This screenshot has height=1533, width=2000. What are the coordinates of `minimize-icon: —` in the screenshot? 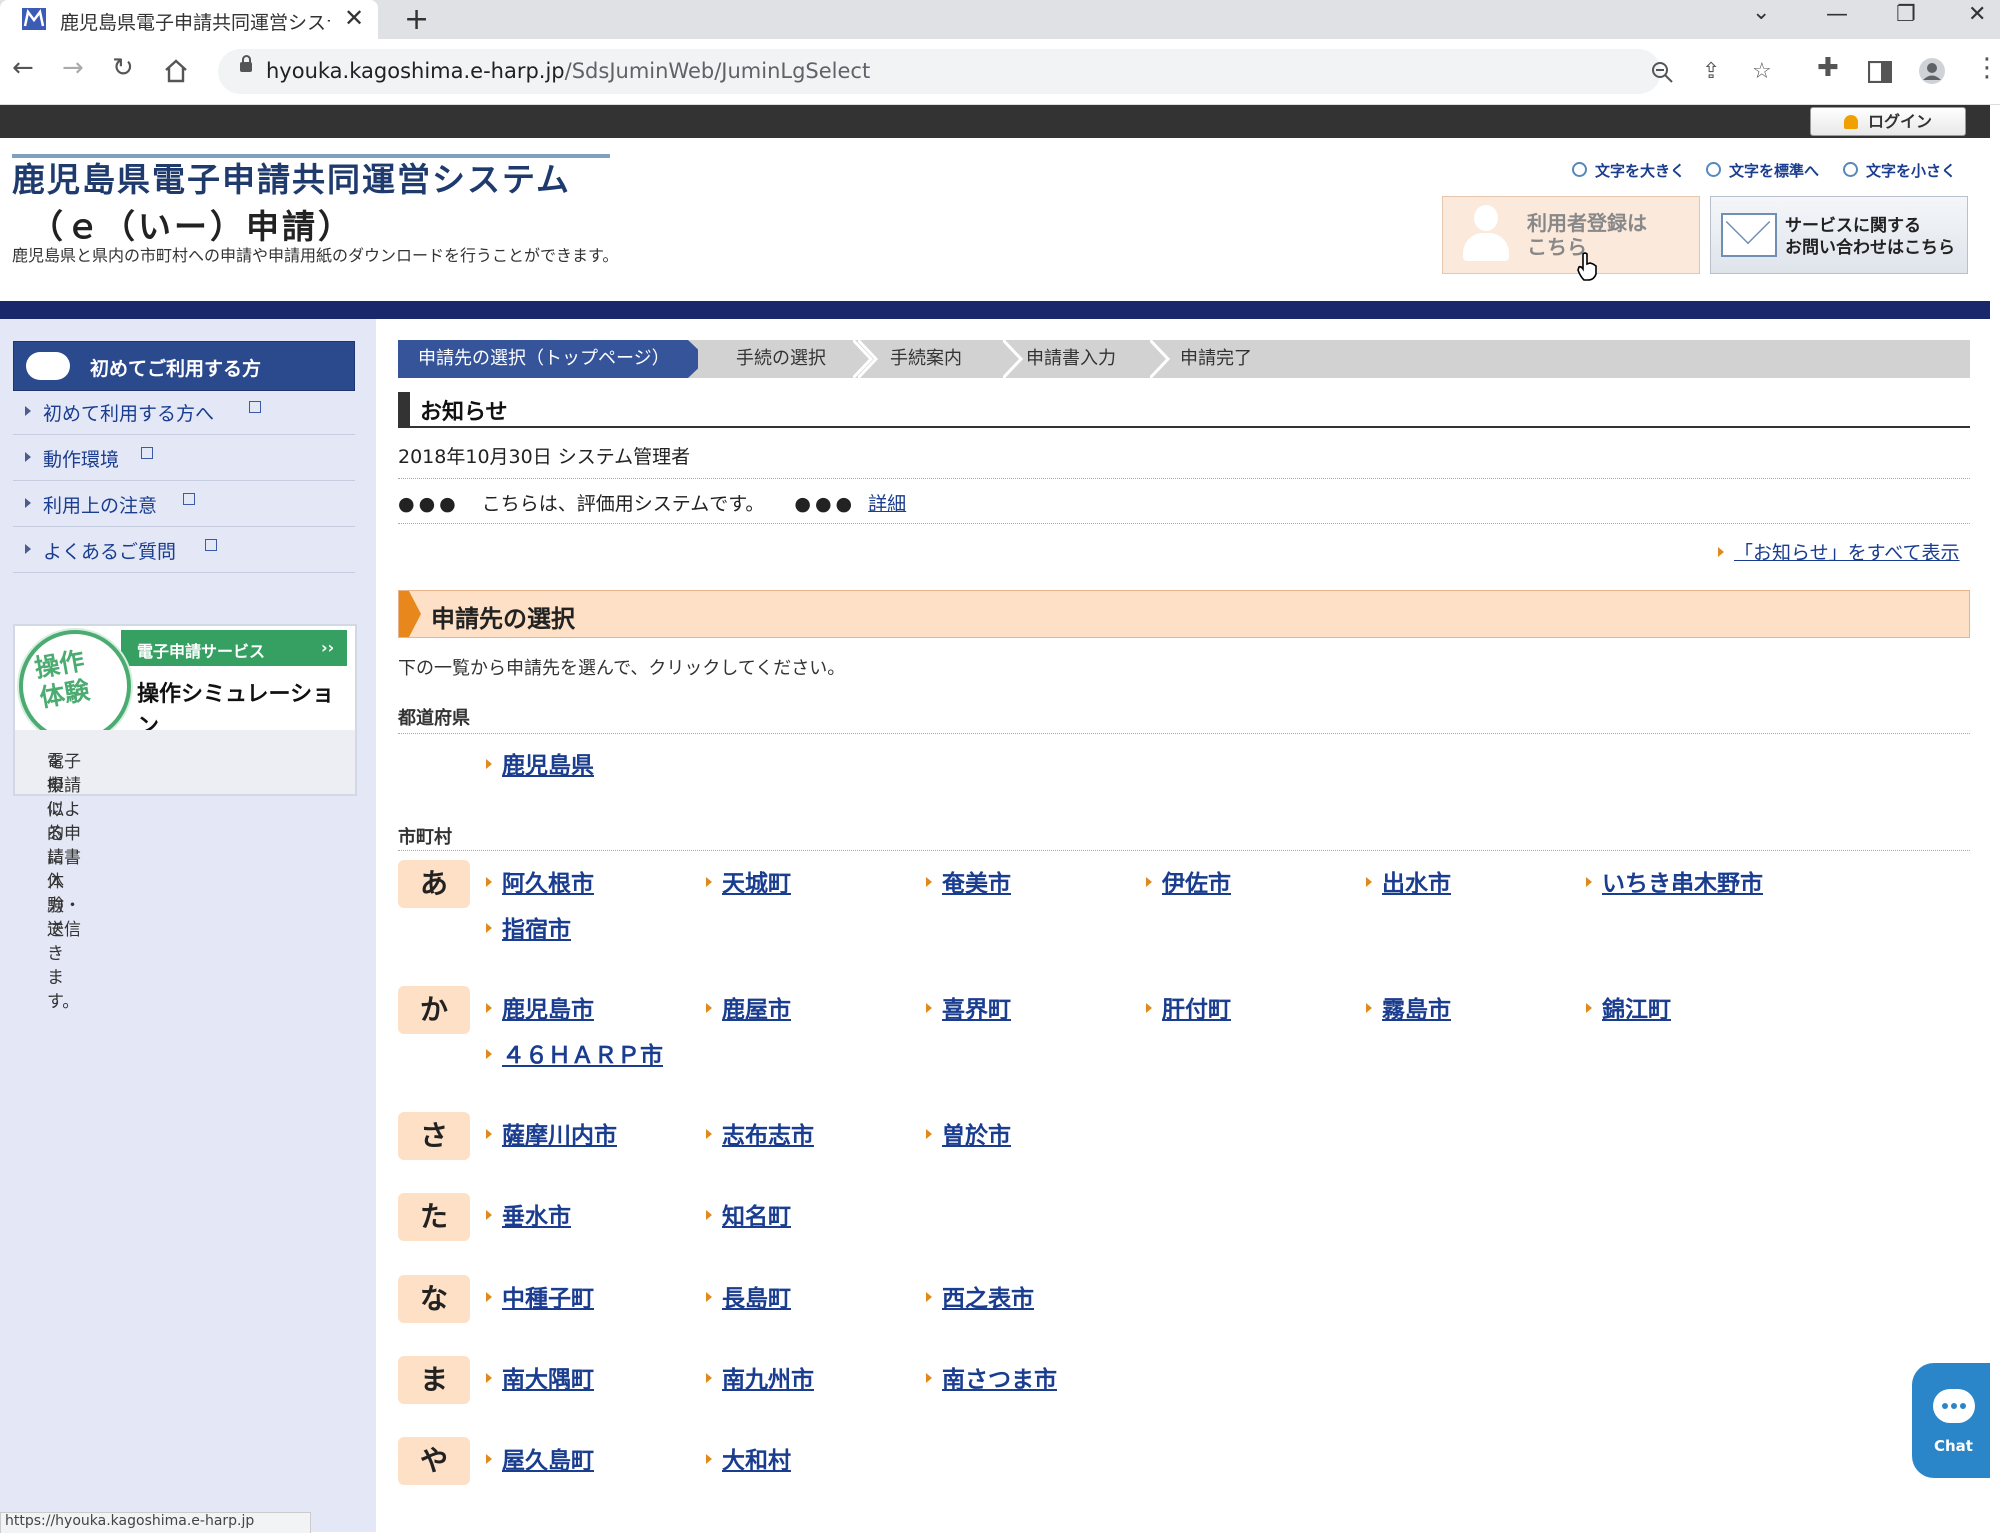 It's located at (1837, 14).